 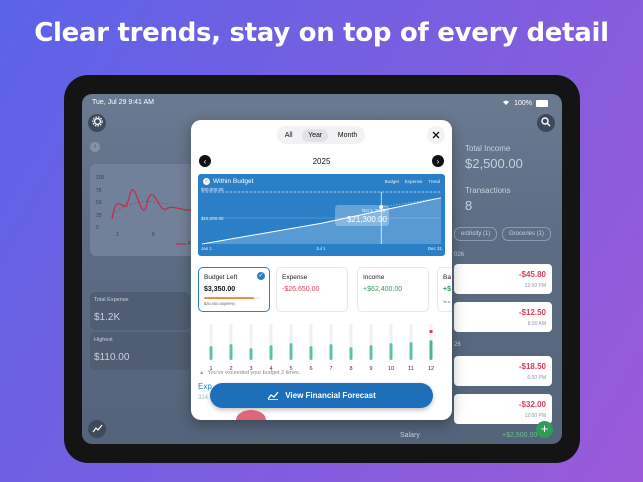 I want to click on status-indicators: 100%, so click(x=525, y=103).